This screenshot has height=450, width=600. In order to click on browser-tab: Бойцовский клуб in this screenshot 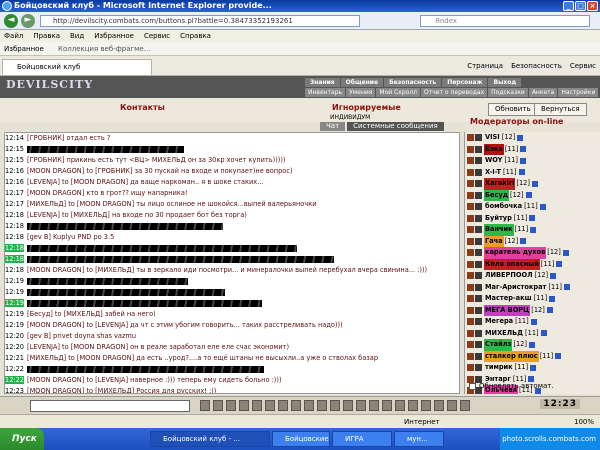, I will do `click(77, 67)`.